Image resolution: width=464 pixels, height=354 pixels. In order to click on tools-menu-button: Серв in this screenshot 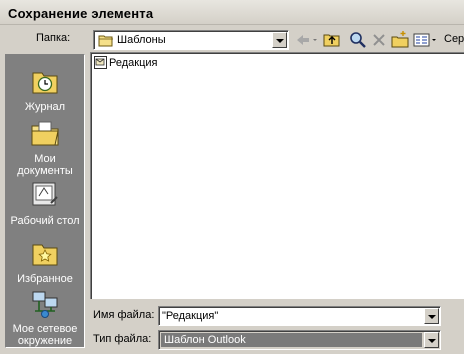, I will do `click(454, 39)`.